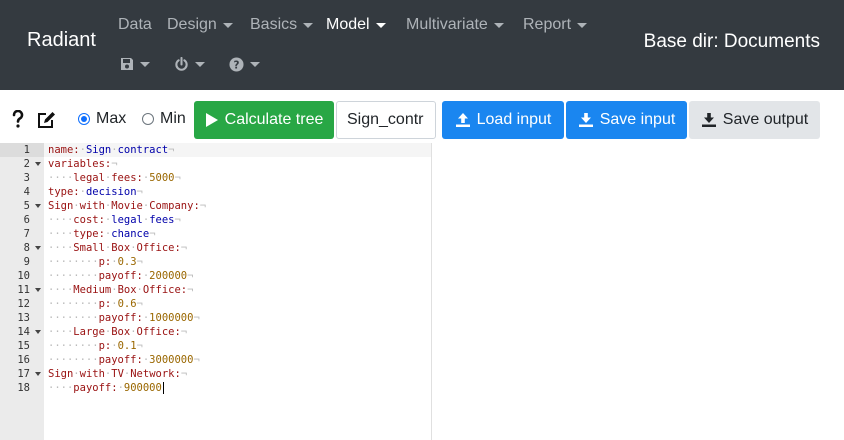 This screenshot has width=844, height=440. Describe the element at coordinates (23, 388) in the screenshot. I see `line-number: 18` at that location.